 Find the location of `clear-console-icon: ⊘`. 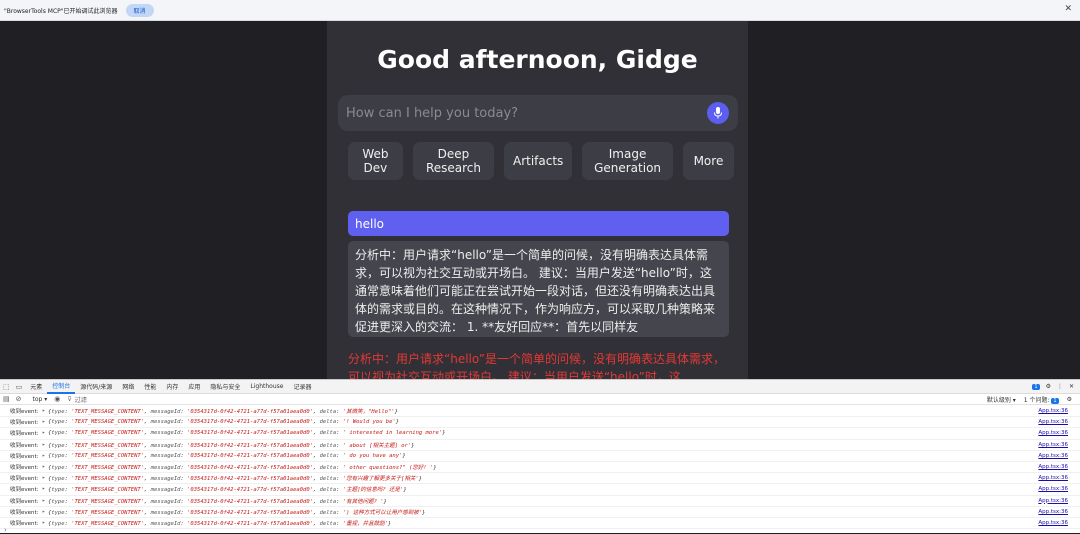

clear-console-icon: ⊘ is located at coordinates (19, 399).